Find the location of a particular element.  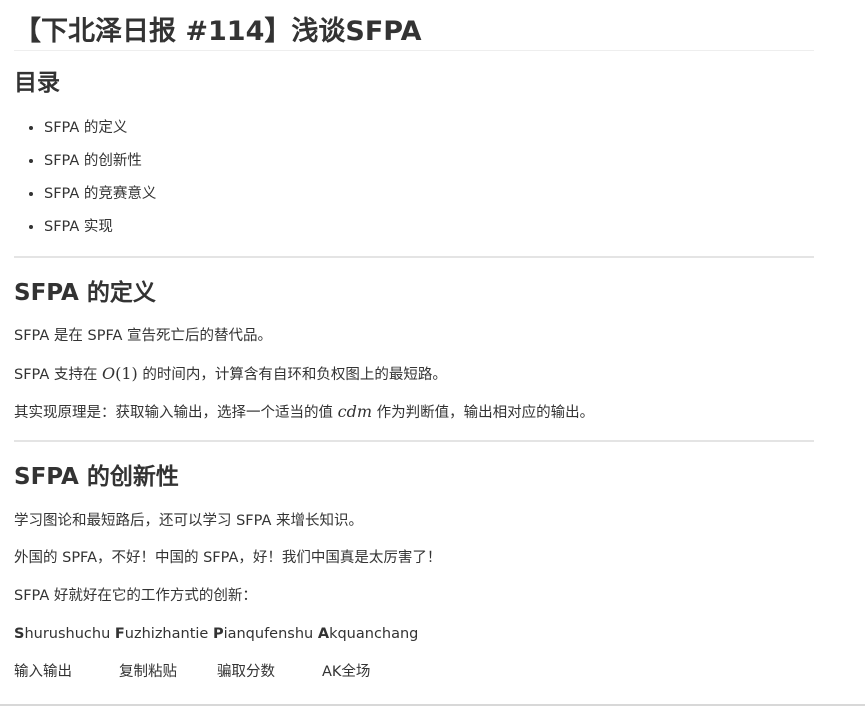

acronym-initial: F is located at coordinates (119, 634).